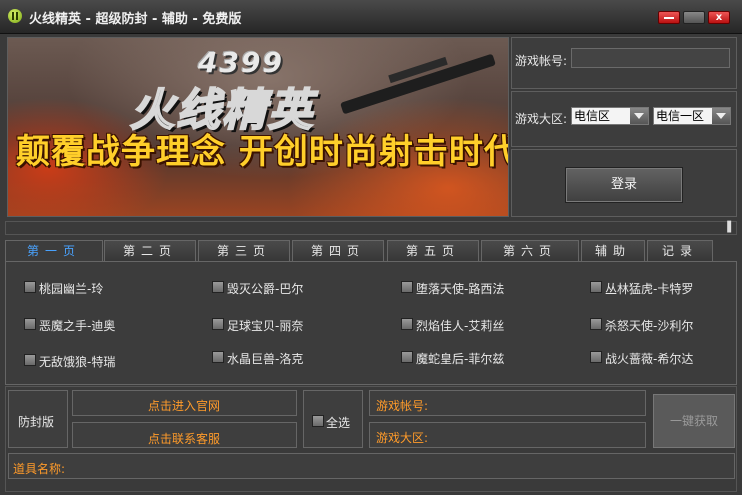 The height and width of the screenshot is (495, 742). What do you see at coordinates (418, 84) in the screenshot?
I see `rifle-graphic` at bounding box center [418, 84].